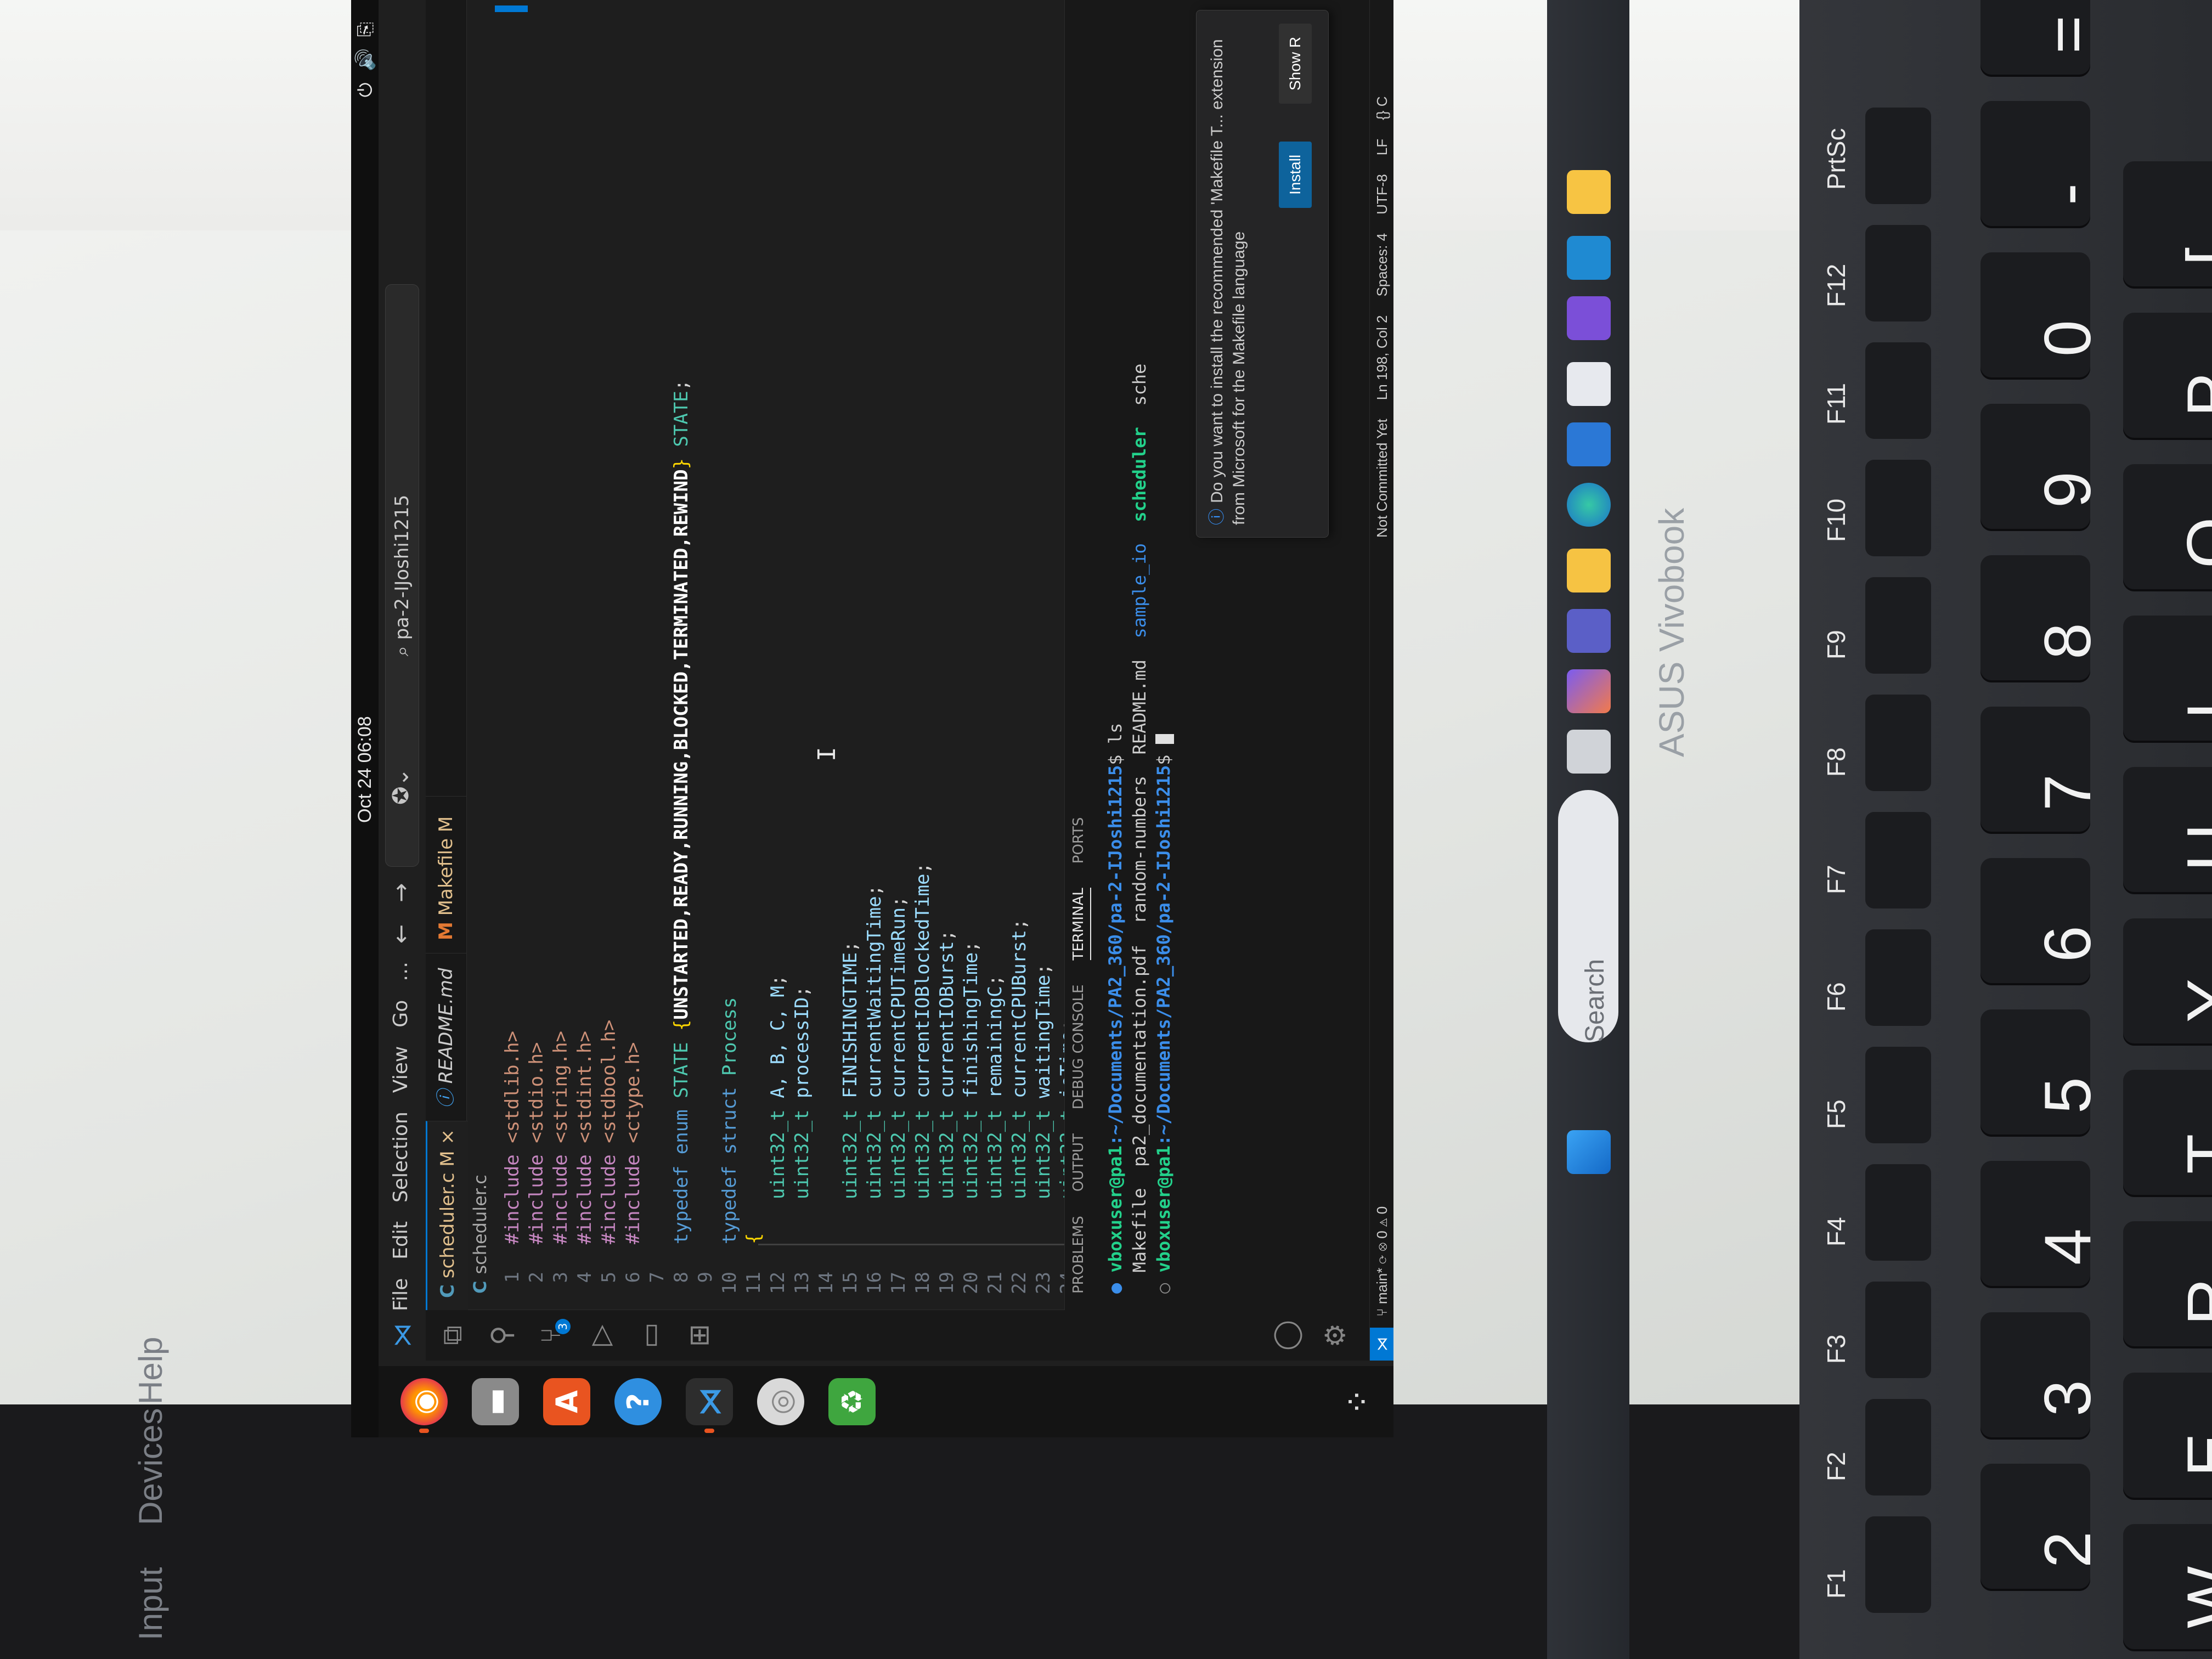 The image size is (2212, 1659). I want to click on git-blame: Not Committed Yet, so click(1382, 478).